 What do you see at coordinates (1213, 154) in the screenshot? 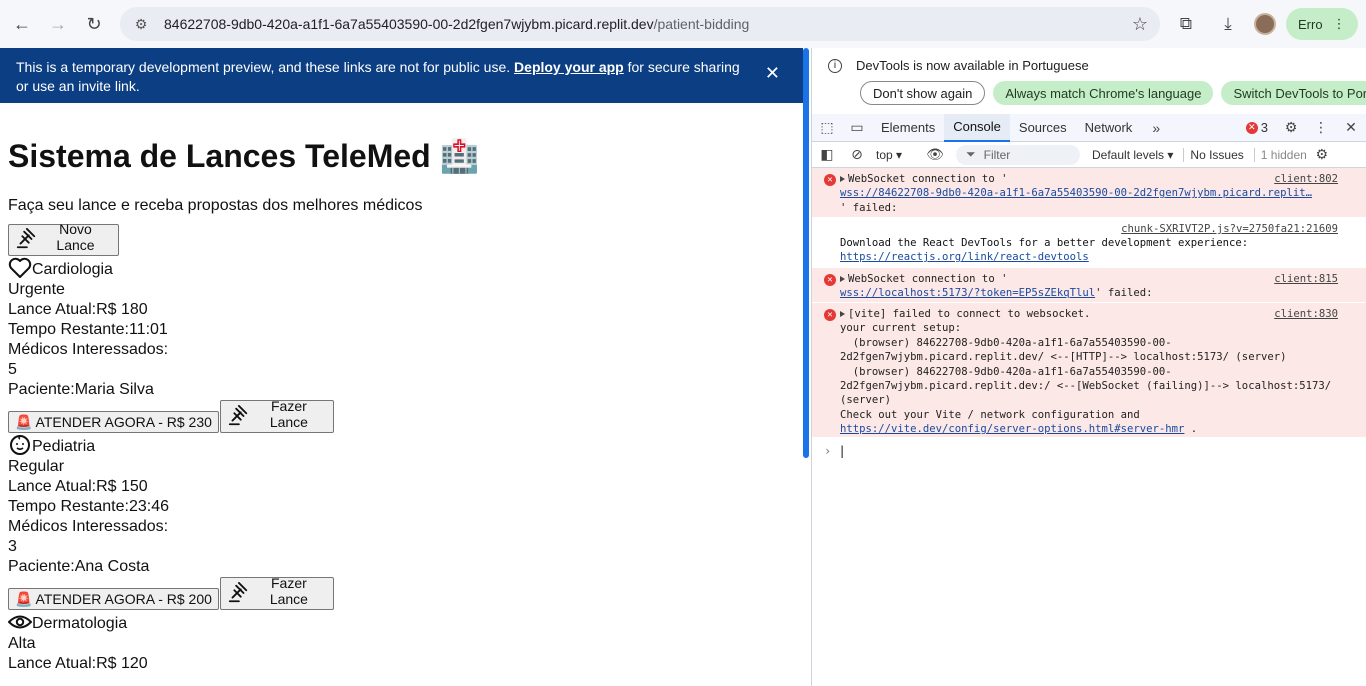
I see `issues-link: No Issues` at bounding box center [1213, 154].